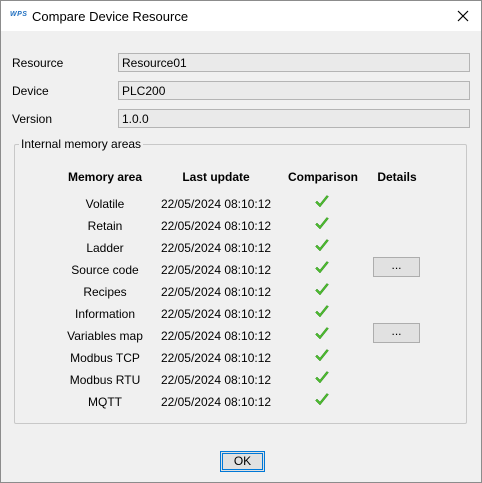  What do you see at coordinates (105, 248) in the screenshot?
I see `memory-area-name: Ladder` at bounding box center [105, 248].